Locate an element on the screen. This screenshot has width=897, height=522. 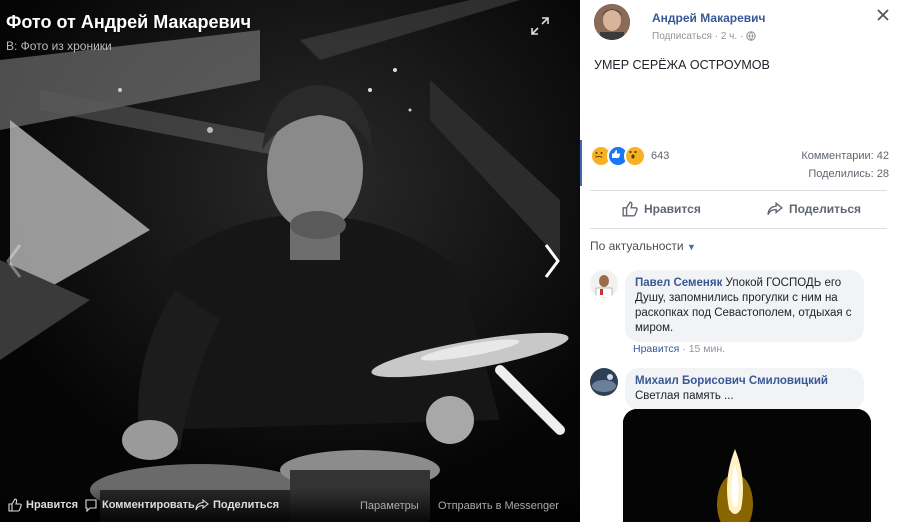
photo-share-label: Поделиться is located at coordinates (246, 505).